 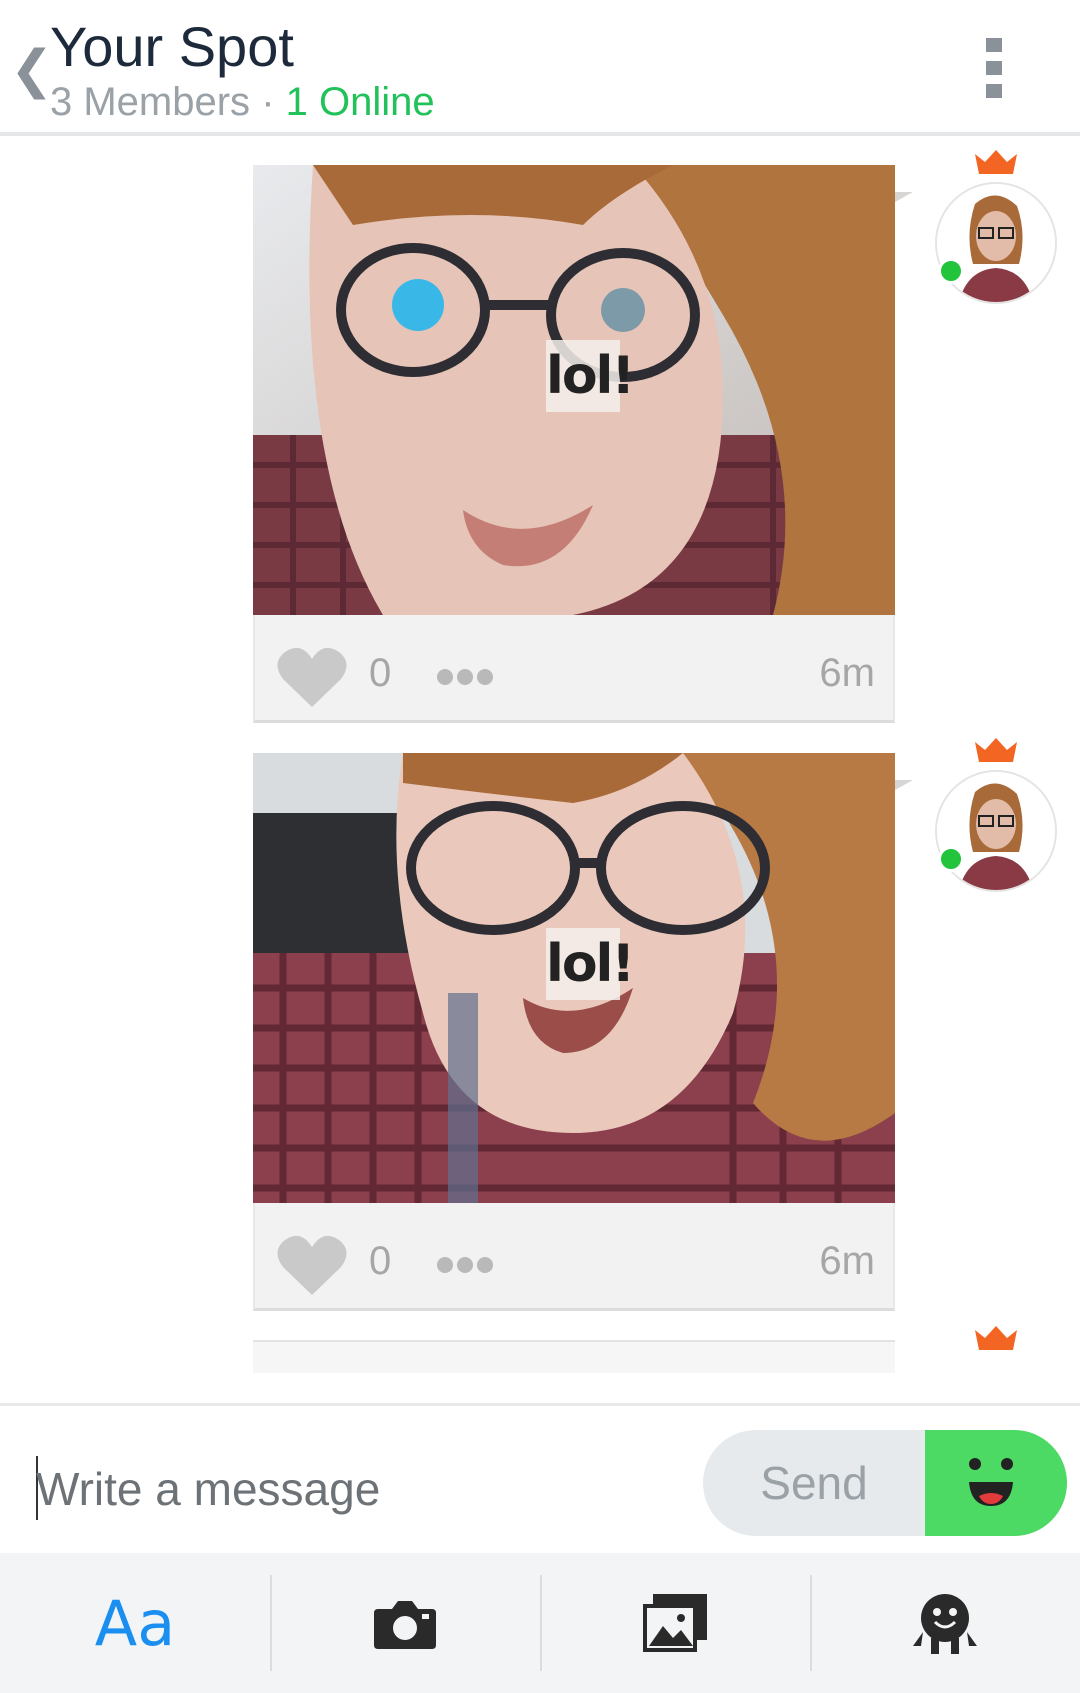 I want to click on overflow-menu-icon, so click(x=994, y=45).